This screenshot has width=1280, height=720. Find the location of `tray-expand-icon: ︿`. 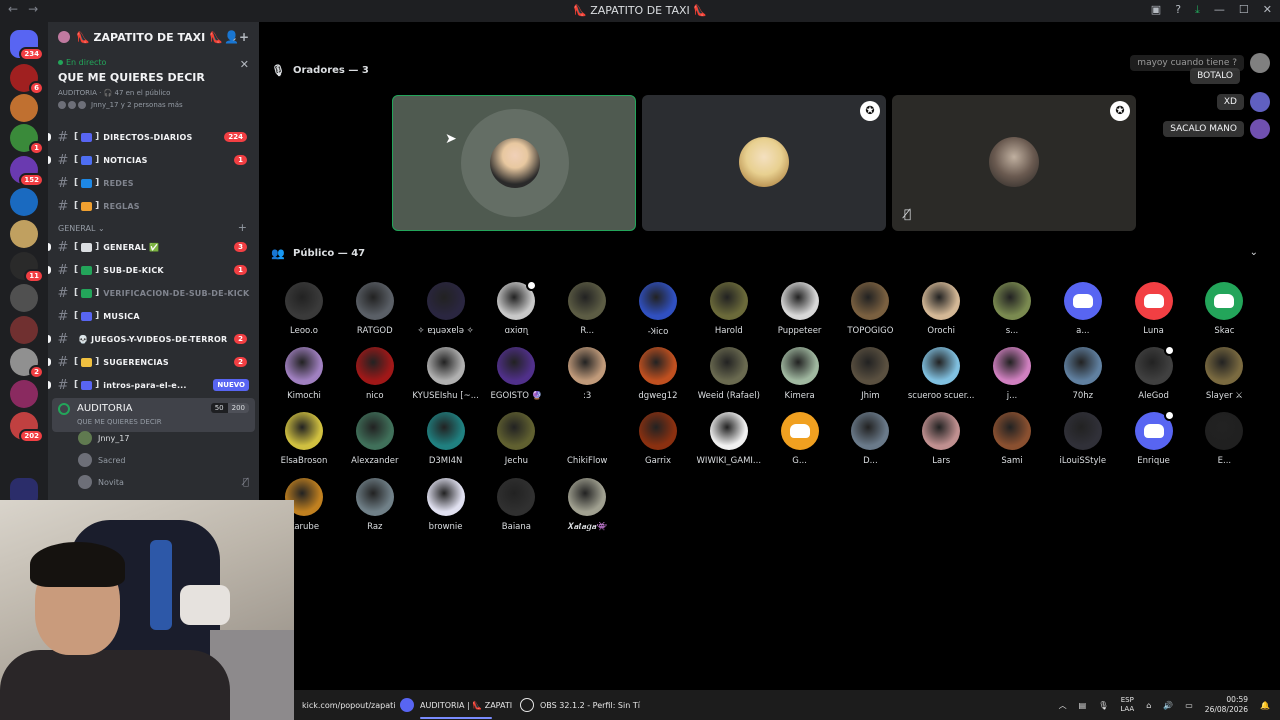

tray-expand-icon: ︿ is located at coordinates (1063, 705).